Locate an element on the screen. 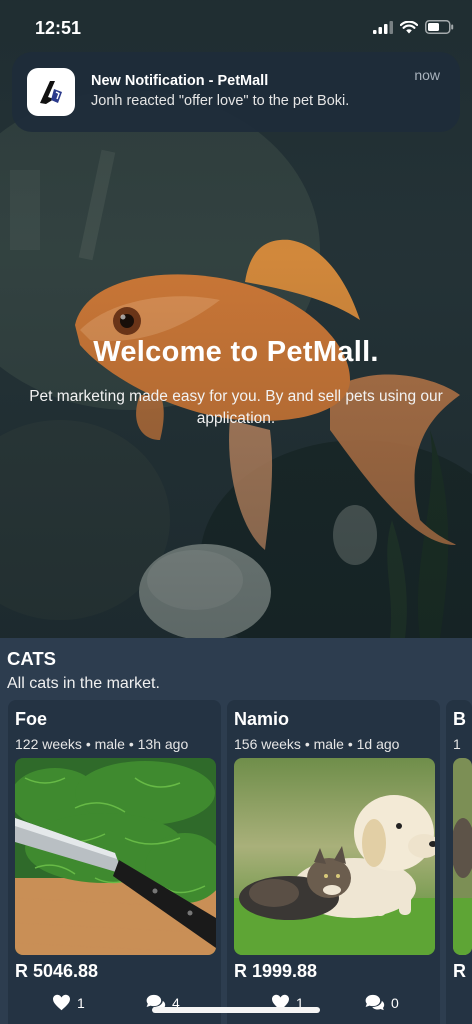 This screenshot has height=1024, width=472. comment-button: 0 is located at coordinates (381, 1002).